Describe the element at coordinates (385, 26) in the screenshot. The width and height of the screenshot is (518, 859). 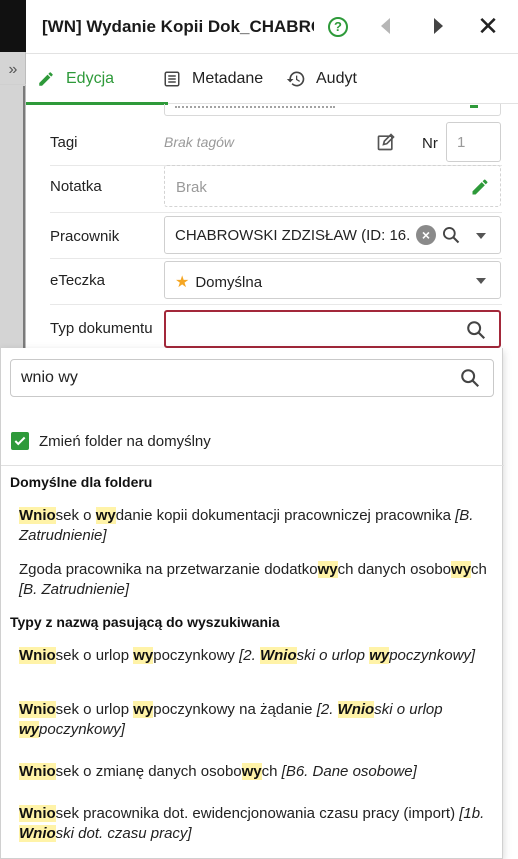
I see `prev-icon` at that location.